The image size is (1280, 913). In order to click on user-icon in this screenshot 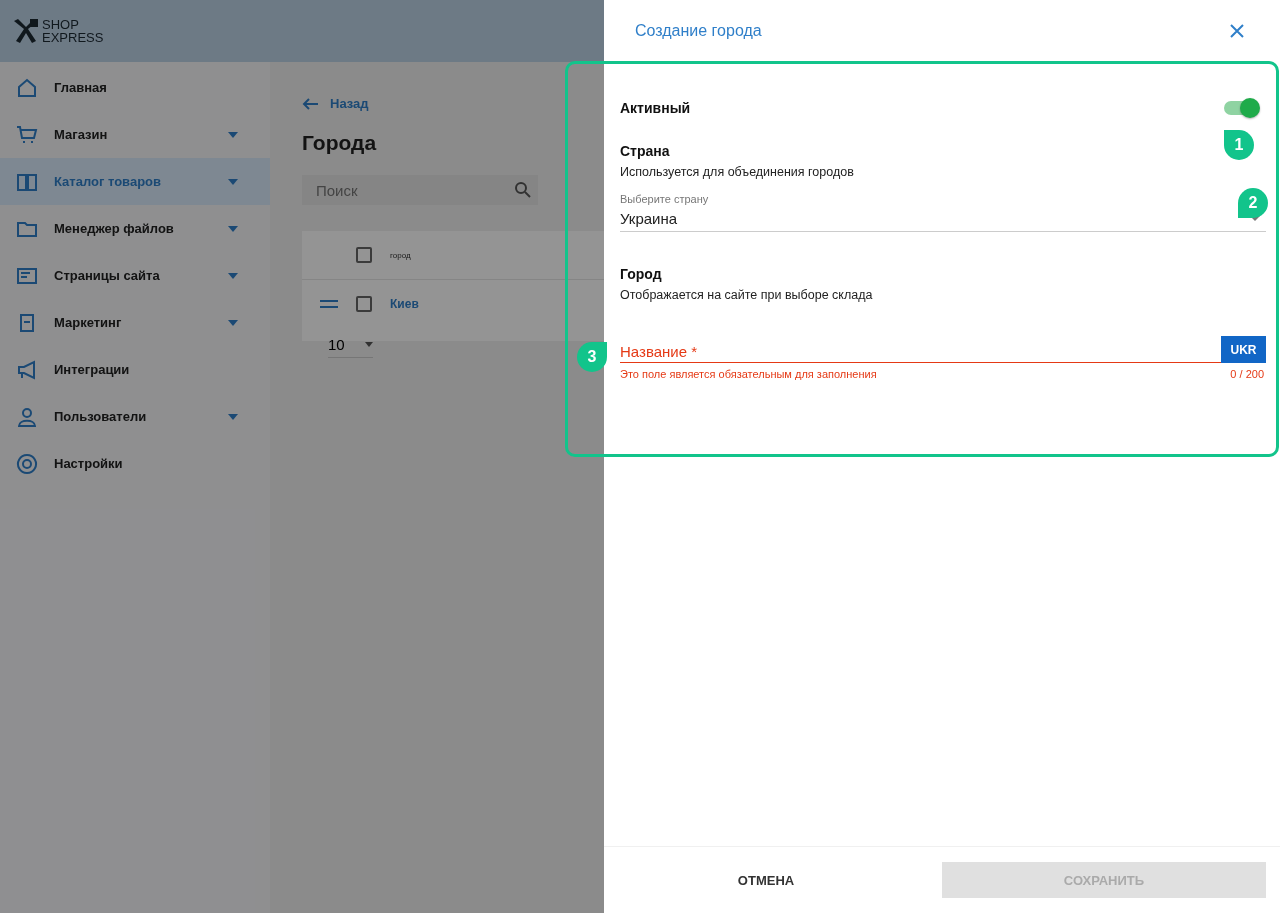, I will do `click(27, 416)`.